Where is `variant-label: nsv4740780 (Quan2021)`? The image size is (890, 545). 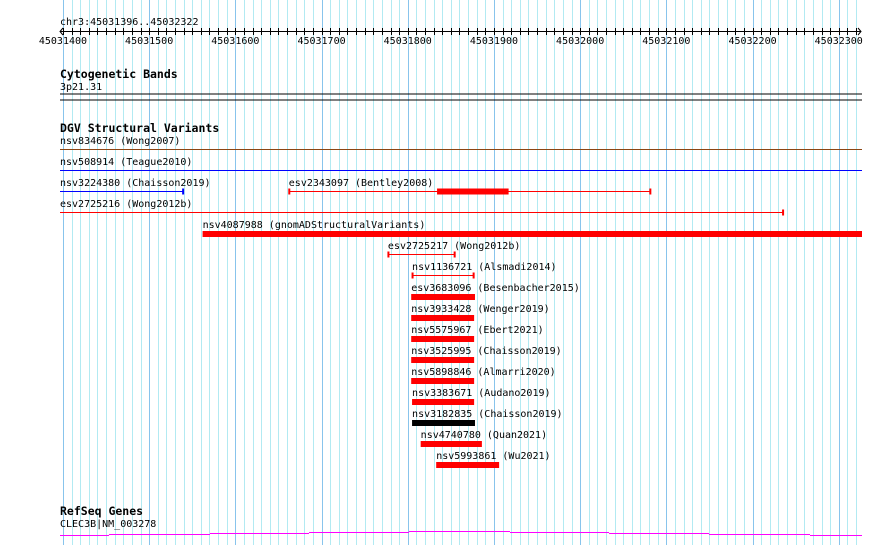 variant-label: nsv4740780 (Quan2021) is located at coordinates (484, 435).